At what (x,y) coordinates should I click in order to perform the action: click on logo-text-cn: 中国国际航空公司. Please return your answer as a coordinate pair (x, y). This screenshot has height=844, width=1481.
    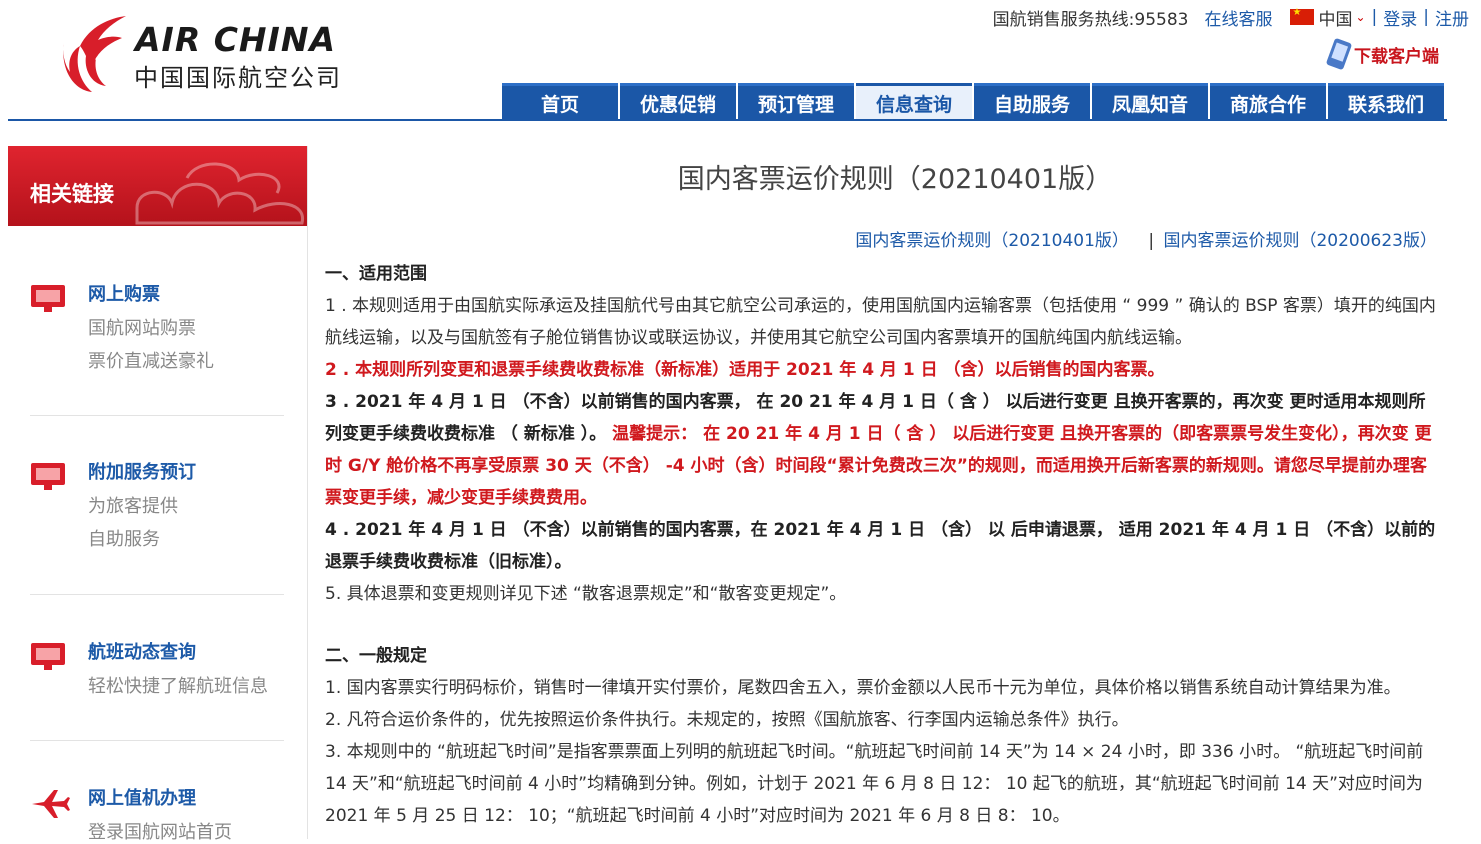
    Looking at the image, I should click on (238, 78).